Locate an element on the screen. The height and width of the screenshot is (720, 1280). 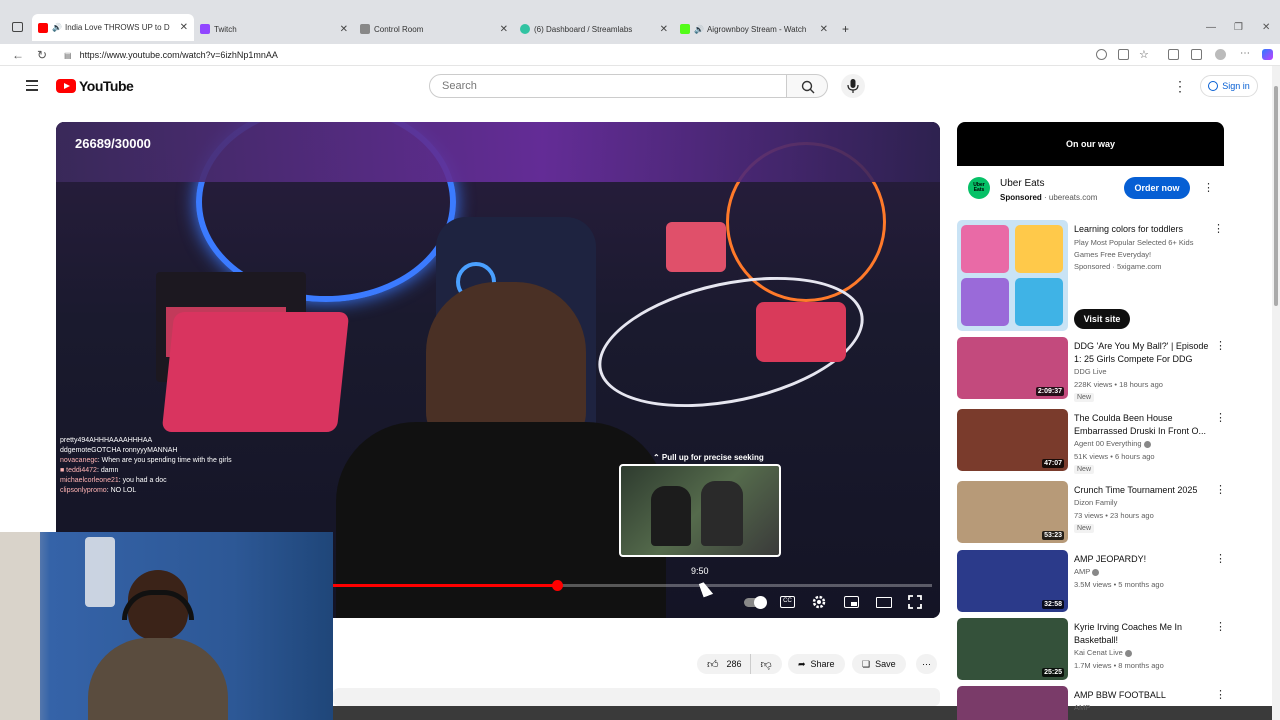
reload-icon: ↻ is located at coordinates (42, 55).